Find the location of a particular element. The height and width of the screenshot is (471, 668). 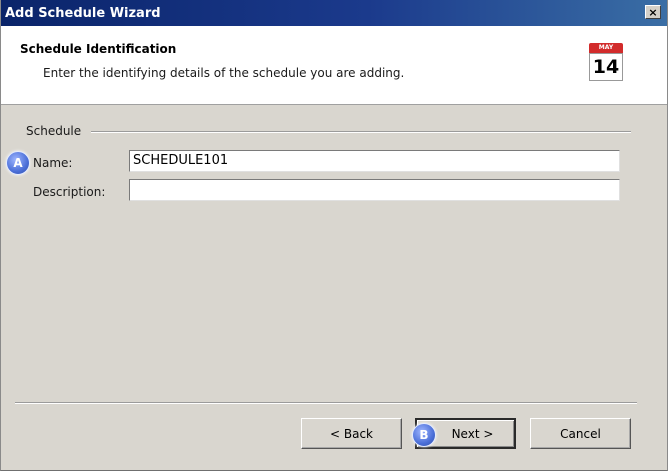

back-button-label: < Back is located at coordinates (351, 433).